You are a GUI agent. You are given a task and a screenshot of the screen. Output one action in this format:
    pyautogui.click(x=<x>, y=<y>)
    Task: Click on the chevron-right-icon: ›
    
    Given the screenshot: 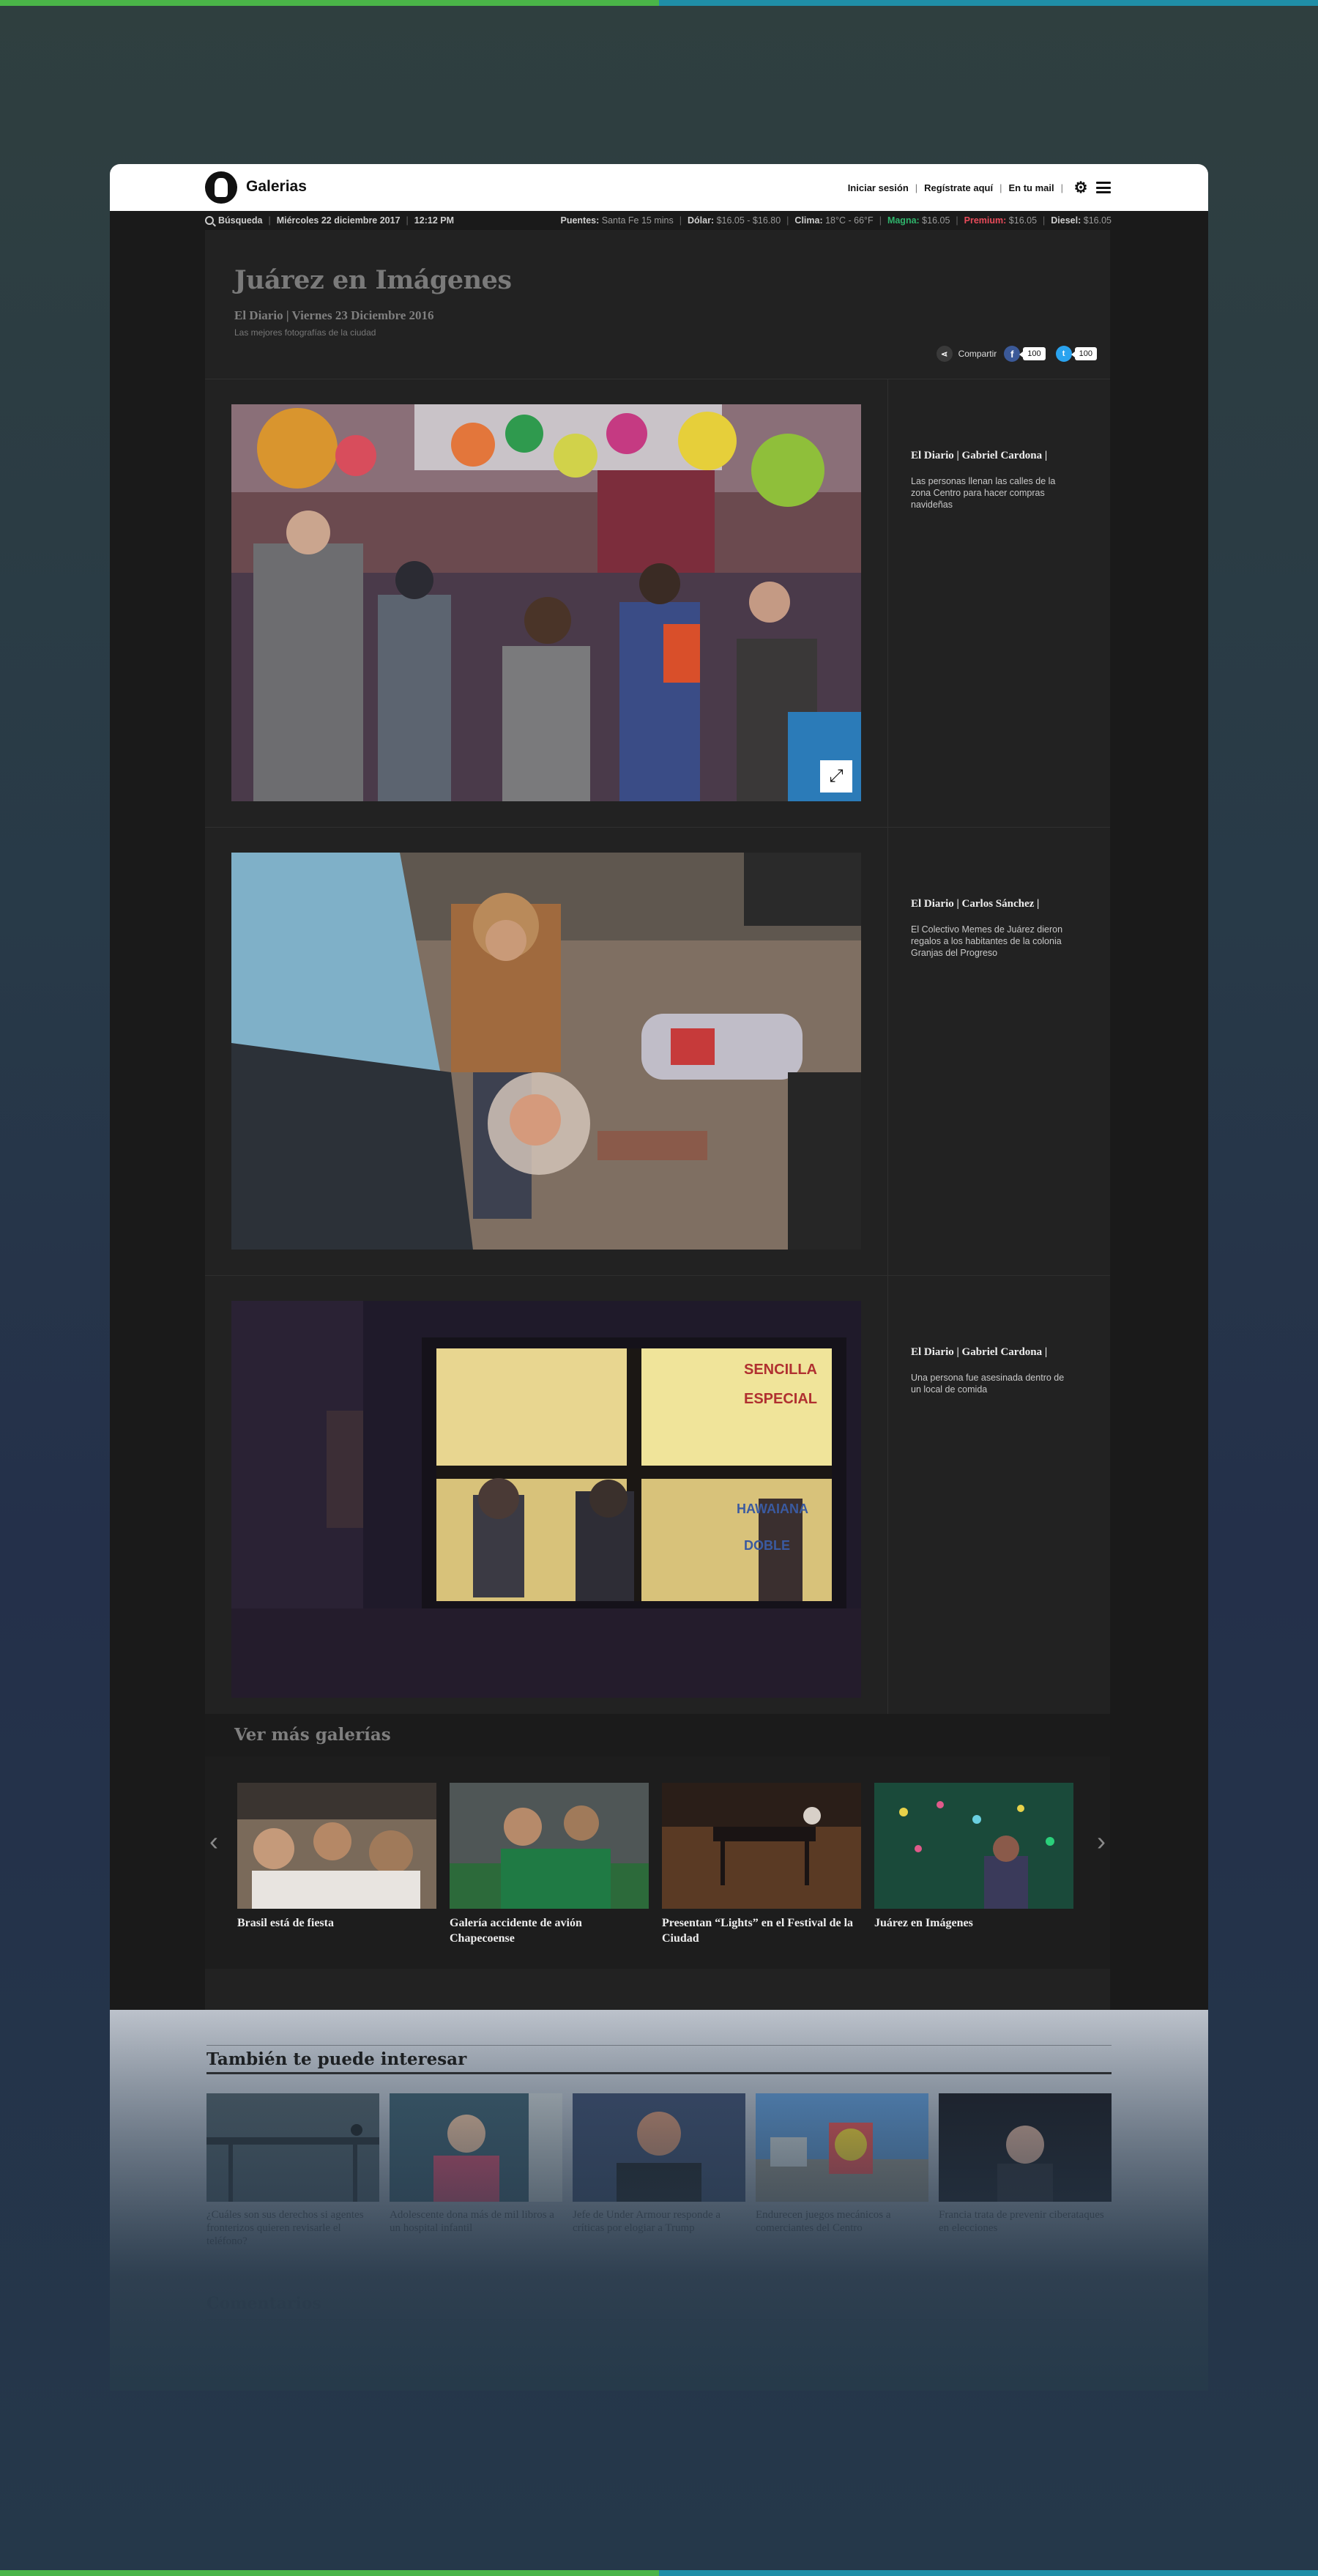 What is the action you would take?
    pyautogui.click(x=1101, y=1841)
    